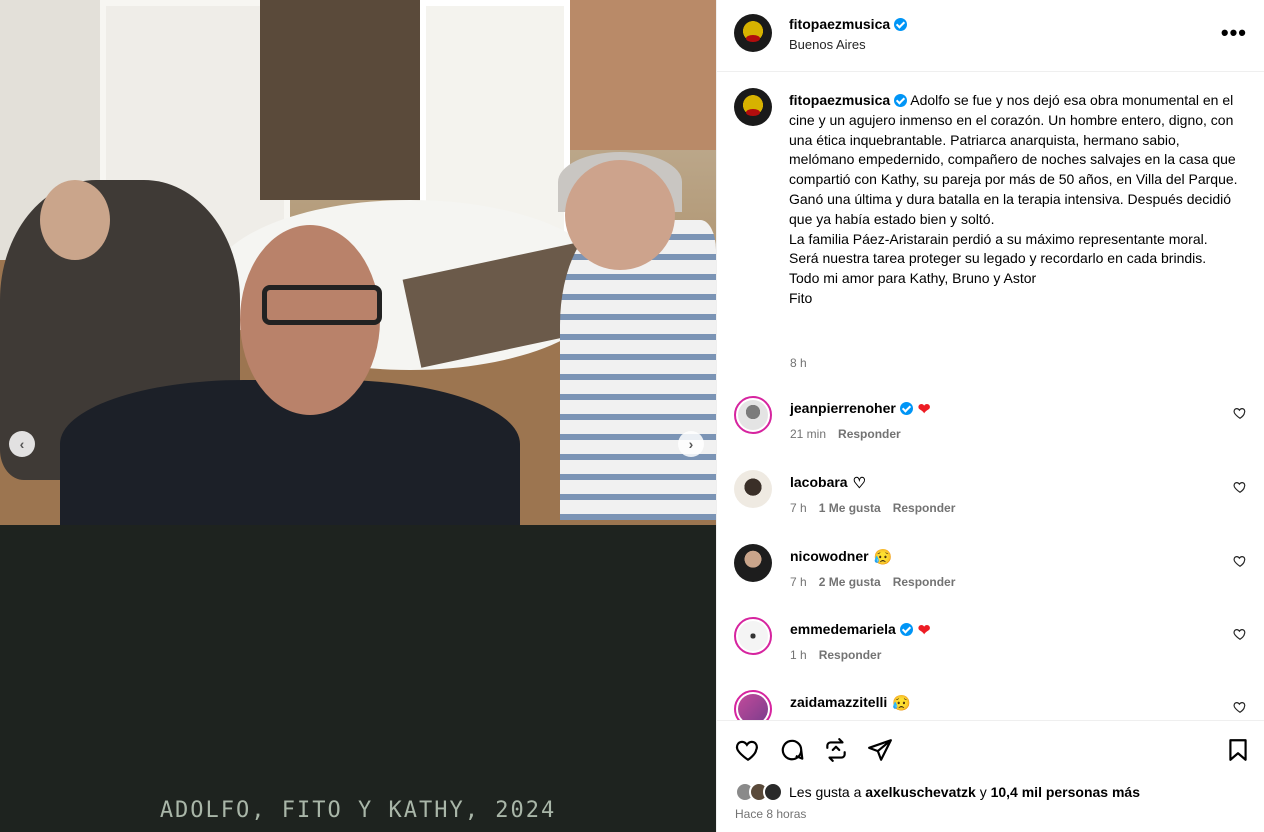 The height and width of the screenshot is (832, 1264). What do you see at coordinates (880, 750) in the screenshot?
I see `send-icon` at bounding box center [880, 750].